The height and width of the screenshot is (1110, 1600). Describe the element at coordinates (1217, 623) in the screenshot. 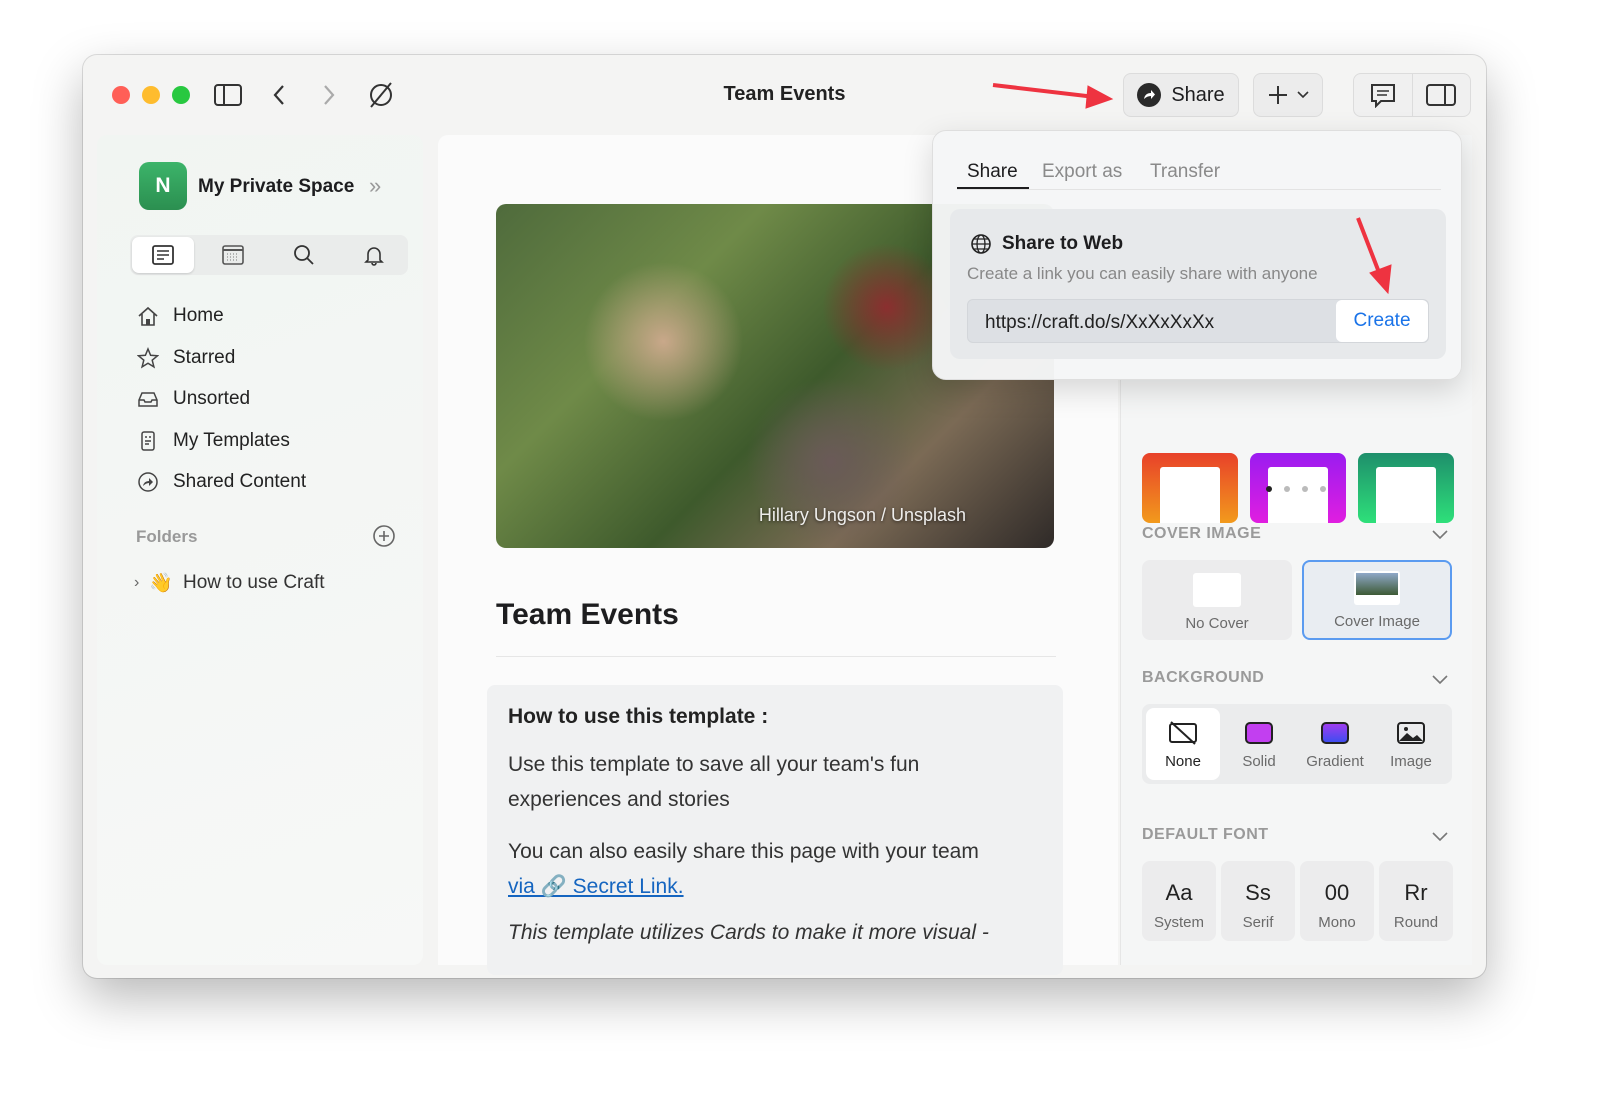

I see `option-label: No Cover` at that location.